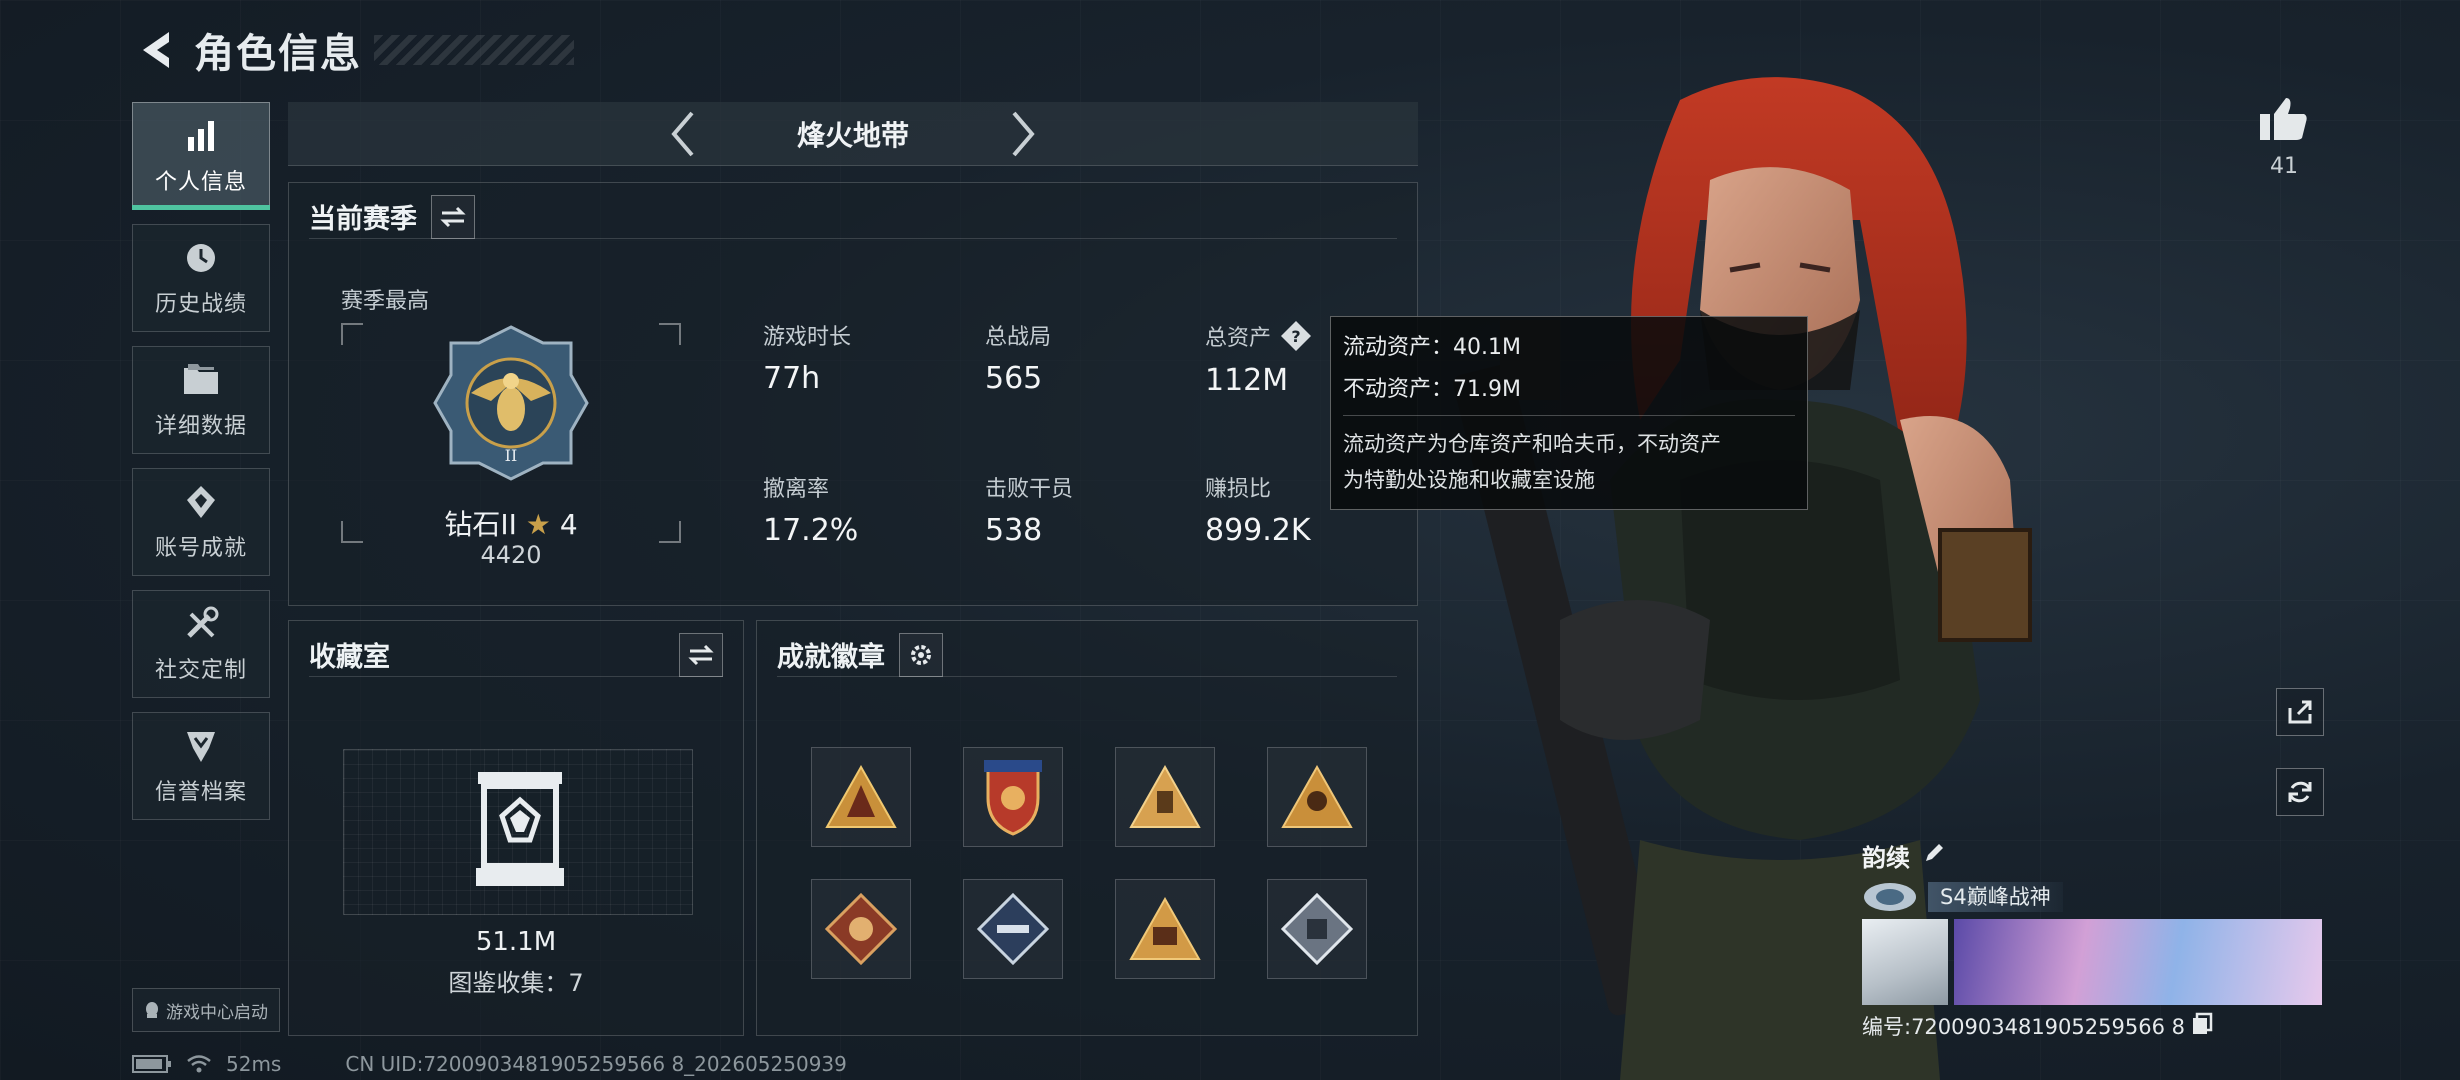 The image size is (2460, 1080). Describe the element at coordinates (200, 670) in the screenshot. I see `sidebar-item-label: 社交定制` at that location.